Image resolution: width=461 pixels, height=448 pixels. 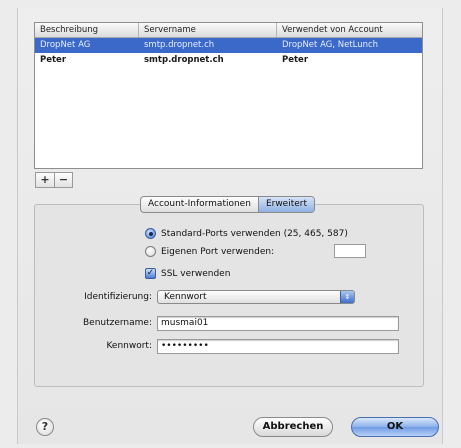 I want to click on column-header-used-by: Verwendet von Account, so click(x=349, y=30).